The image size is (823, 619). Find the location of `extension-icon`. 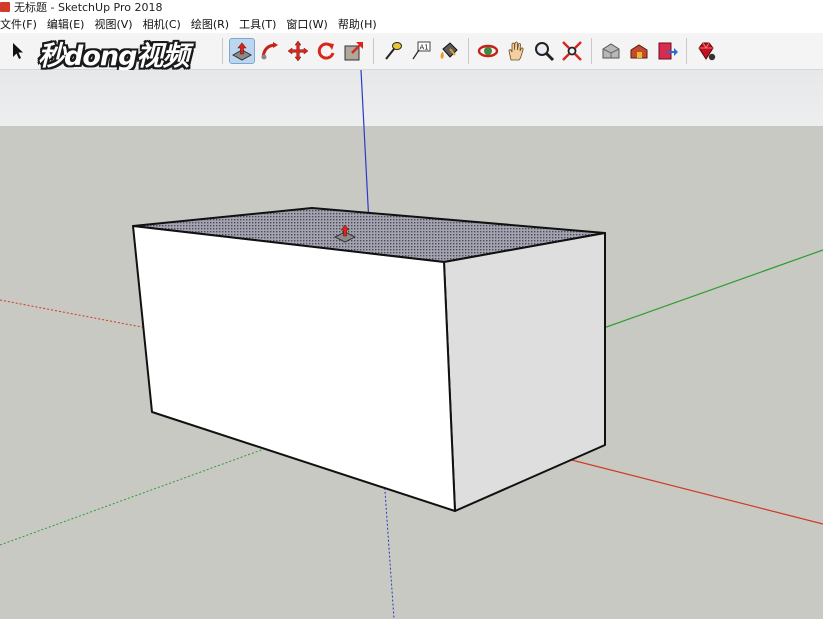

extension-icon is located at coordinates (639, 51).